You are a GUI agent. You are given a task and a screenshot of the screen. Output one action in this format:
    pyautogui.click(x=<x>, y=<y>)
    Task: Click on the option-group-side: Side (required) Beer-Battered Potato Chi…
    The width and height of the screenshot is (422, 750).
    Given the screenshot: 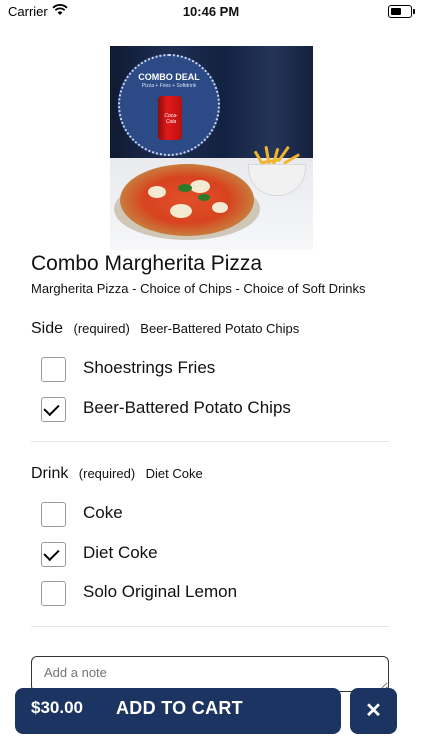 What is the action you would take?
    pyautogui.click(x=165, y=329)
    